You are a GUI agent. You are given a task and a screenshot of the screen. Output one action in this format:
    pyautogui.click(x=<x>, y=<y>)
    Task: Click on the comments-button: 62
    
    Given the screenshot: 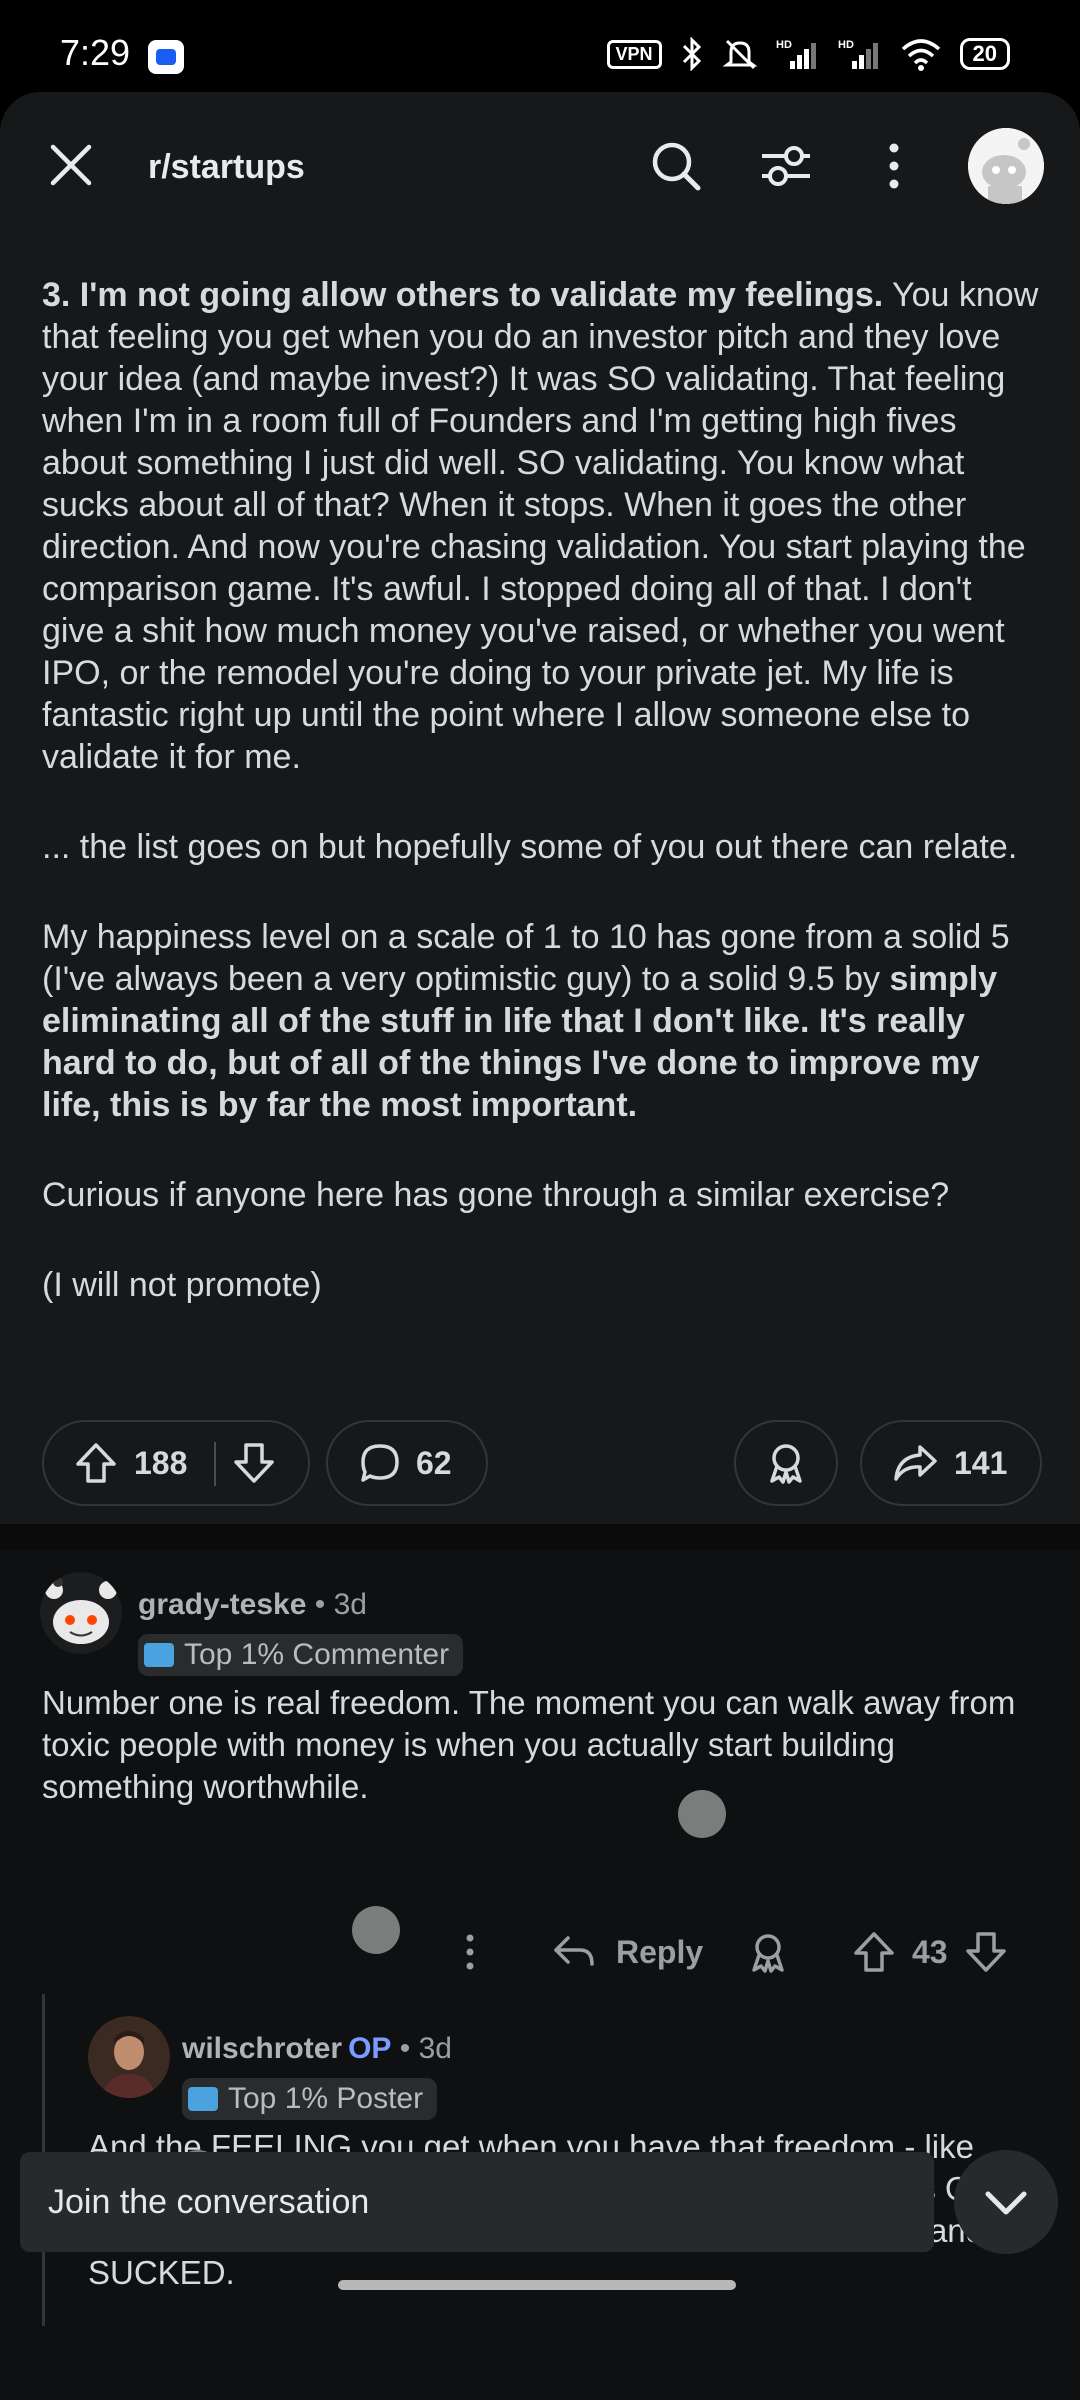 What is the action you would take?
    pyautogui.click(x=407, y=1463)
    